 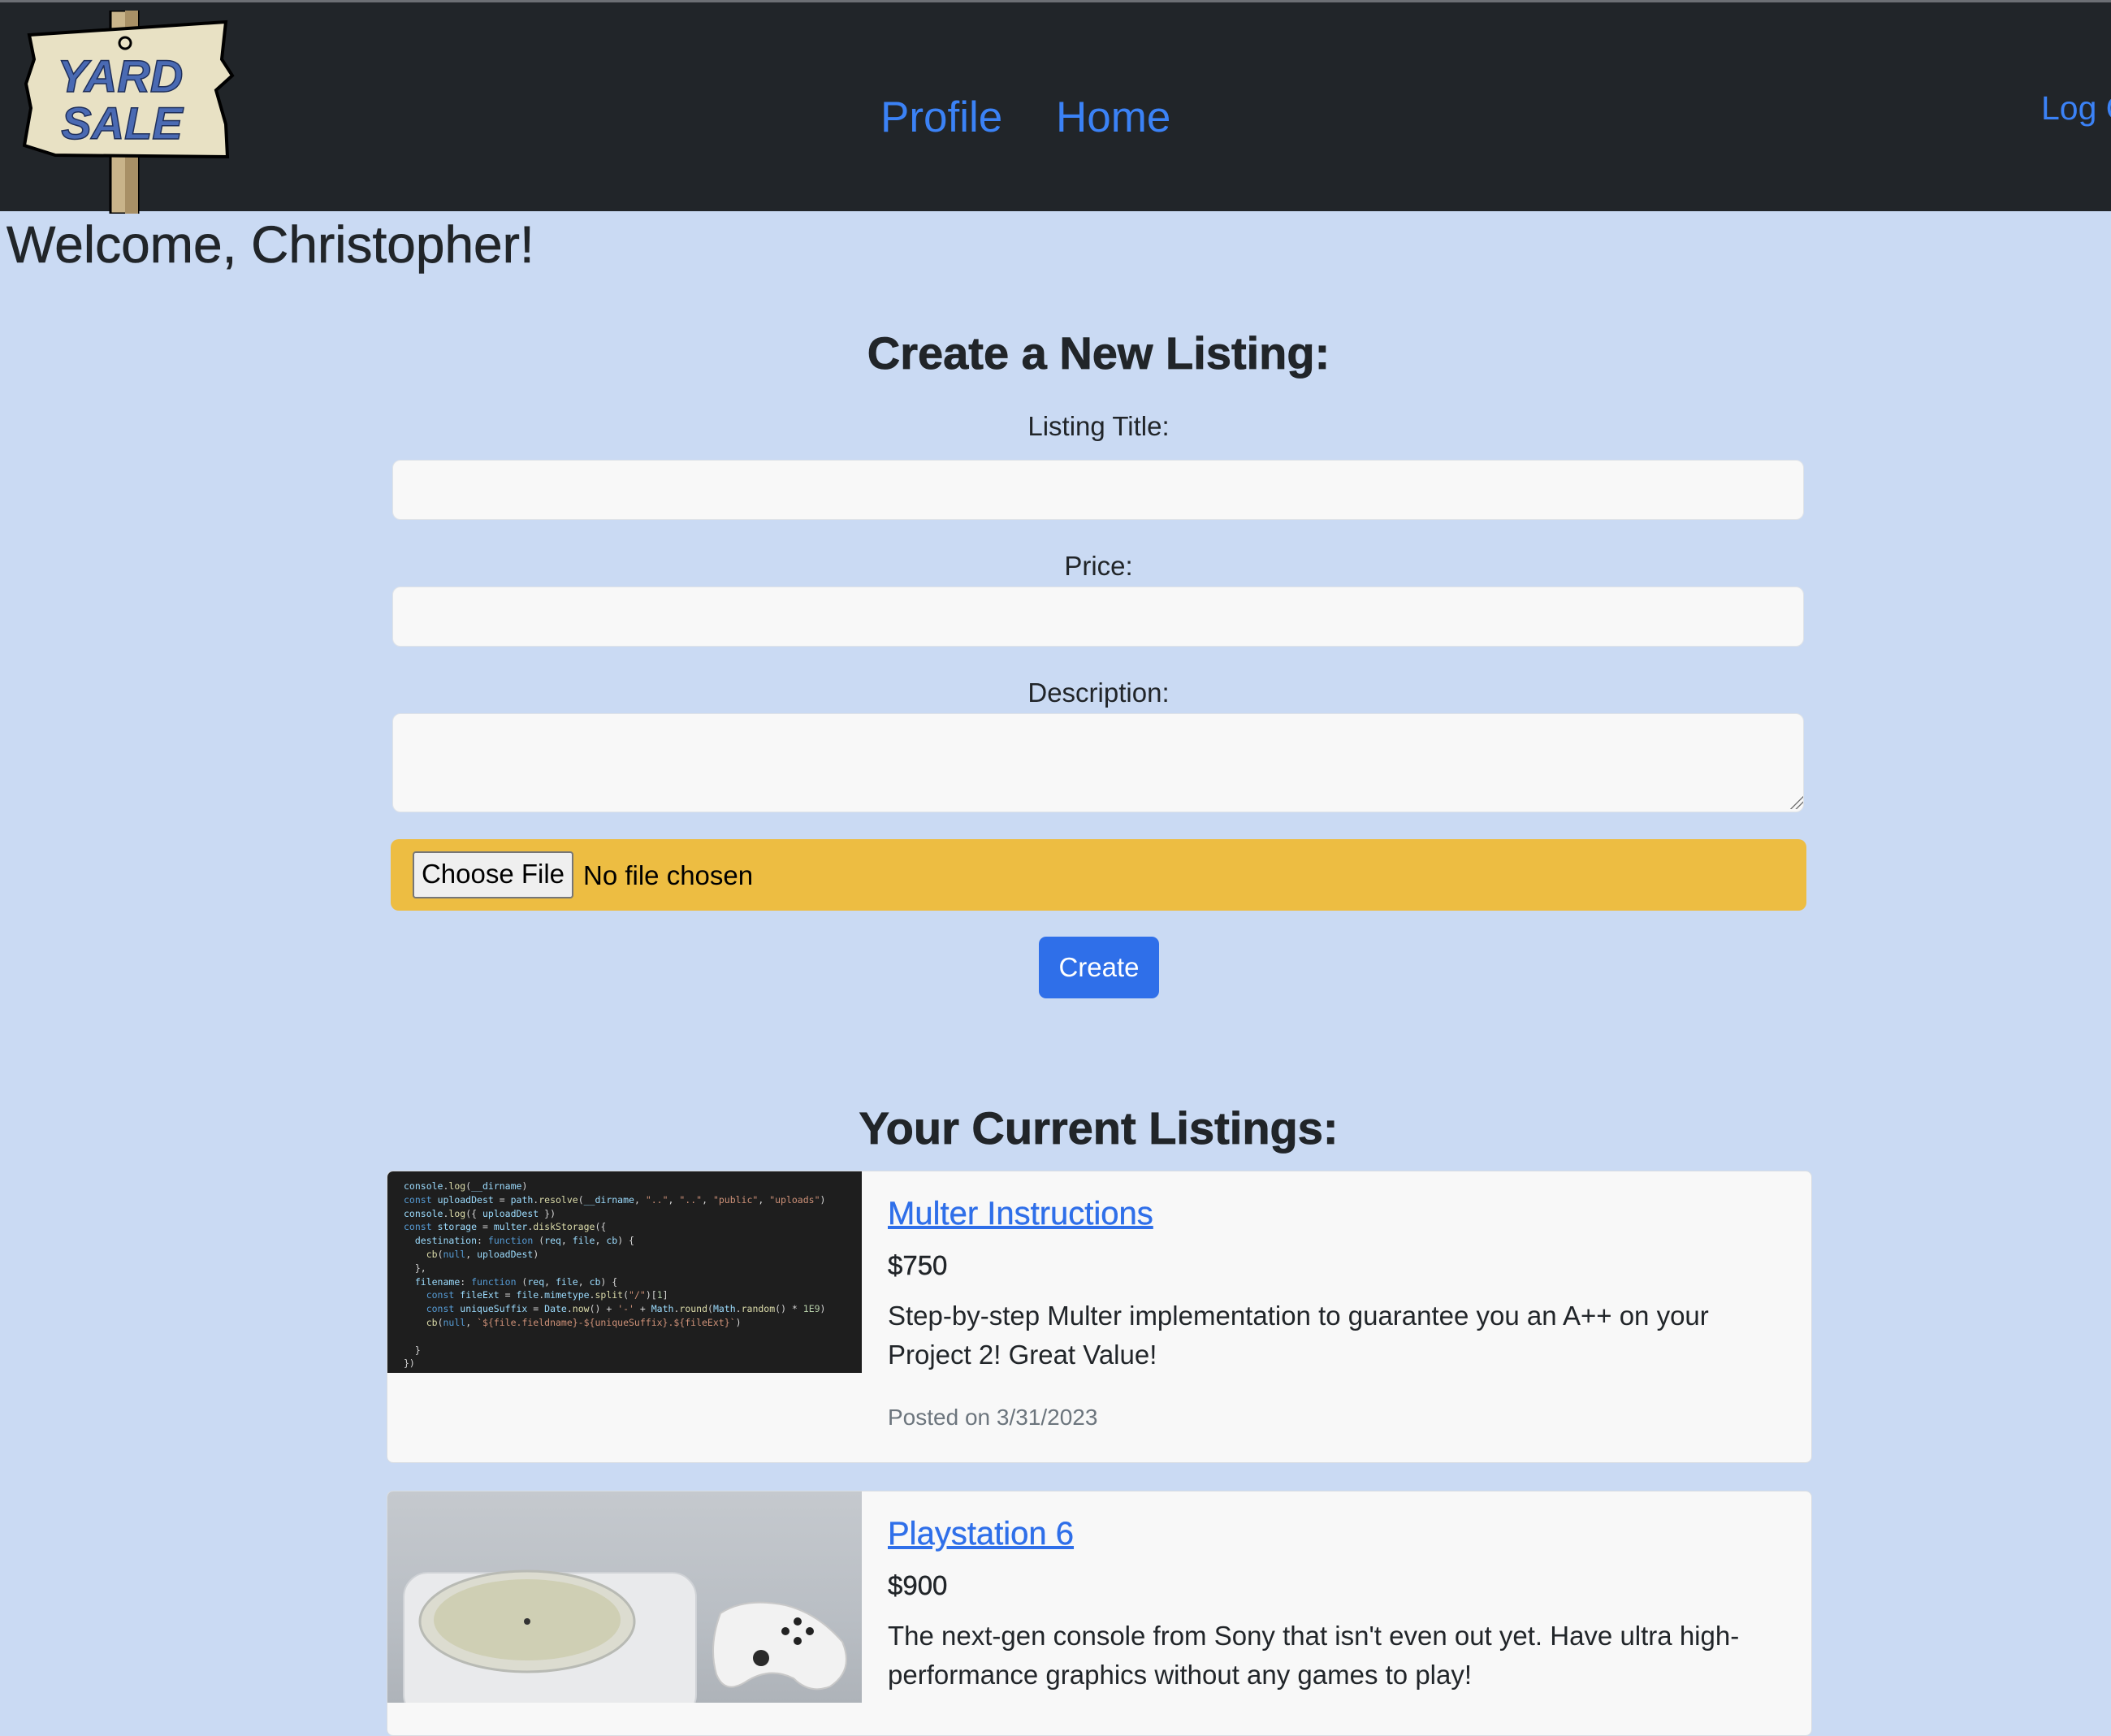 I want to click on yard-sale-logo: YARD SALE, so click(x=129, y=113).